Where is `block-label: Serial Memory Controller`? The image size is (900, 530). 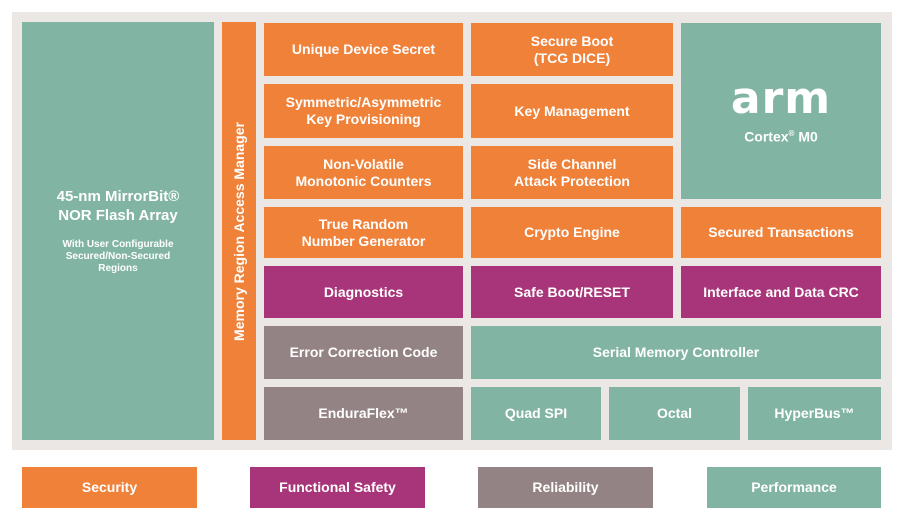 block-label: Serial Memory Controller is located at coordinates (676, 352).